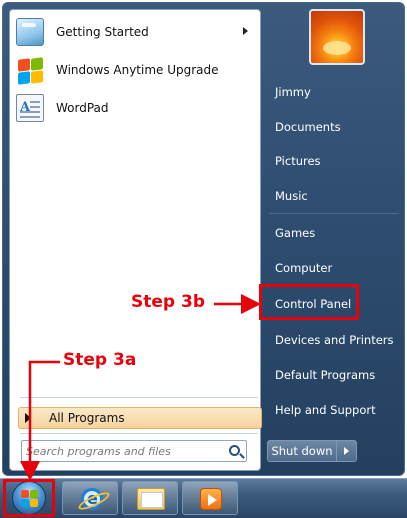 This screenshot has width=407, height=518. What do you see at coordinates (140, 418) in the screenshot?
I see `all-programs-button: All Programs` at bounding box center [140, 418].